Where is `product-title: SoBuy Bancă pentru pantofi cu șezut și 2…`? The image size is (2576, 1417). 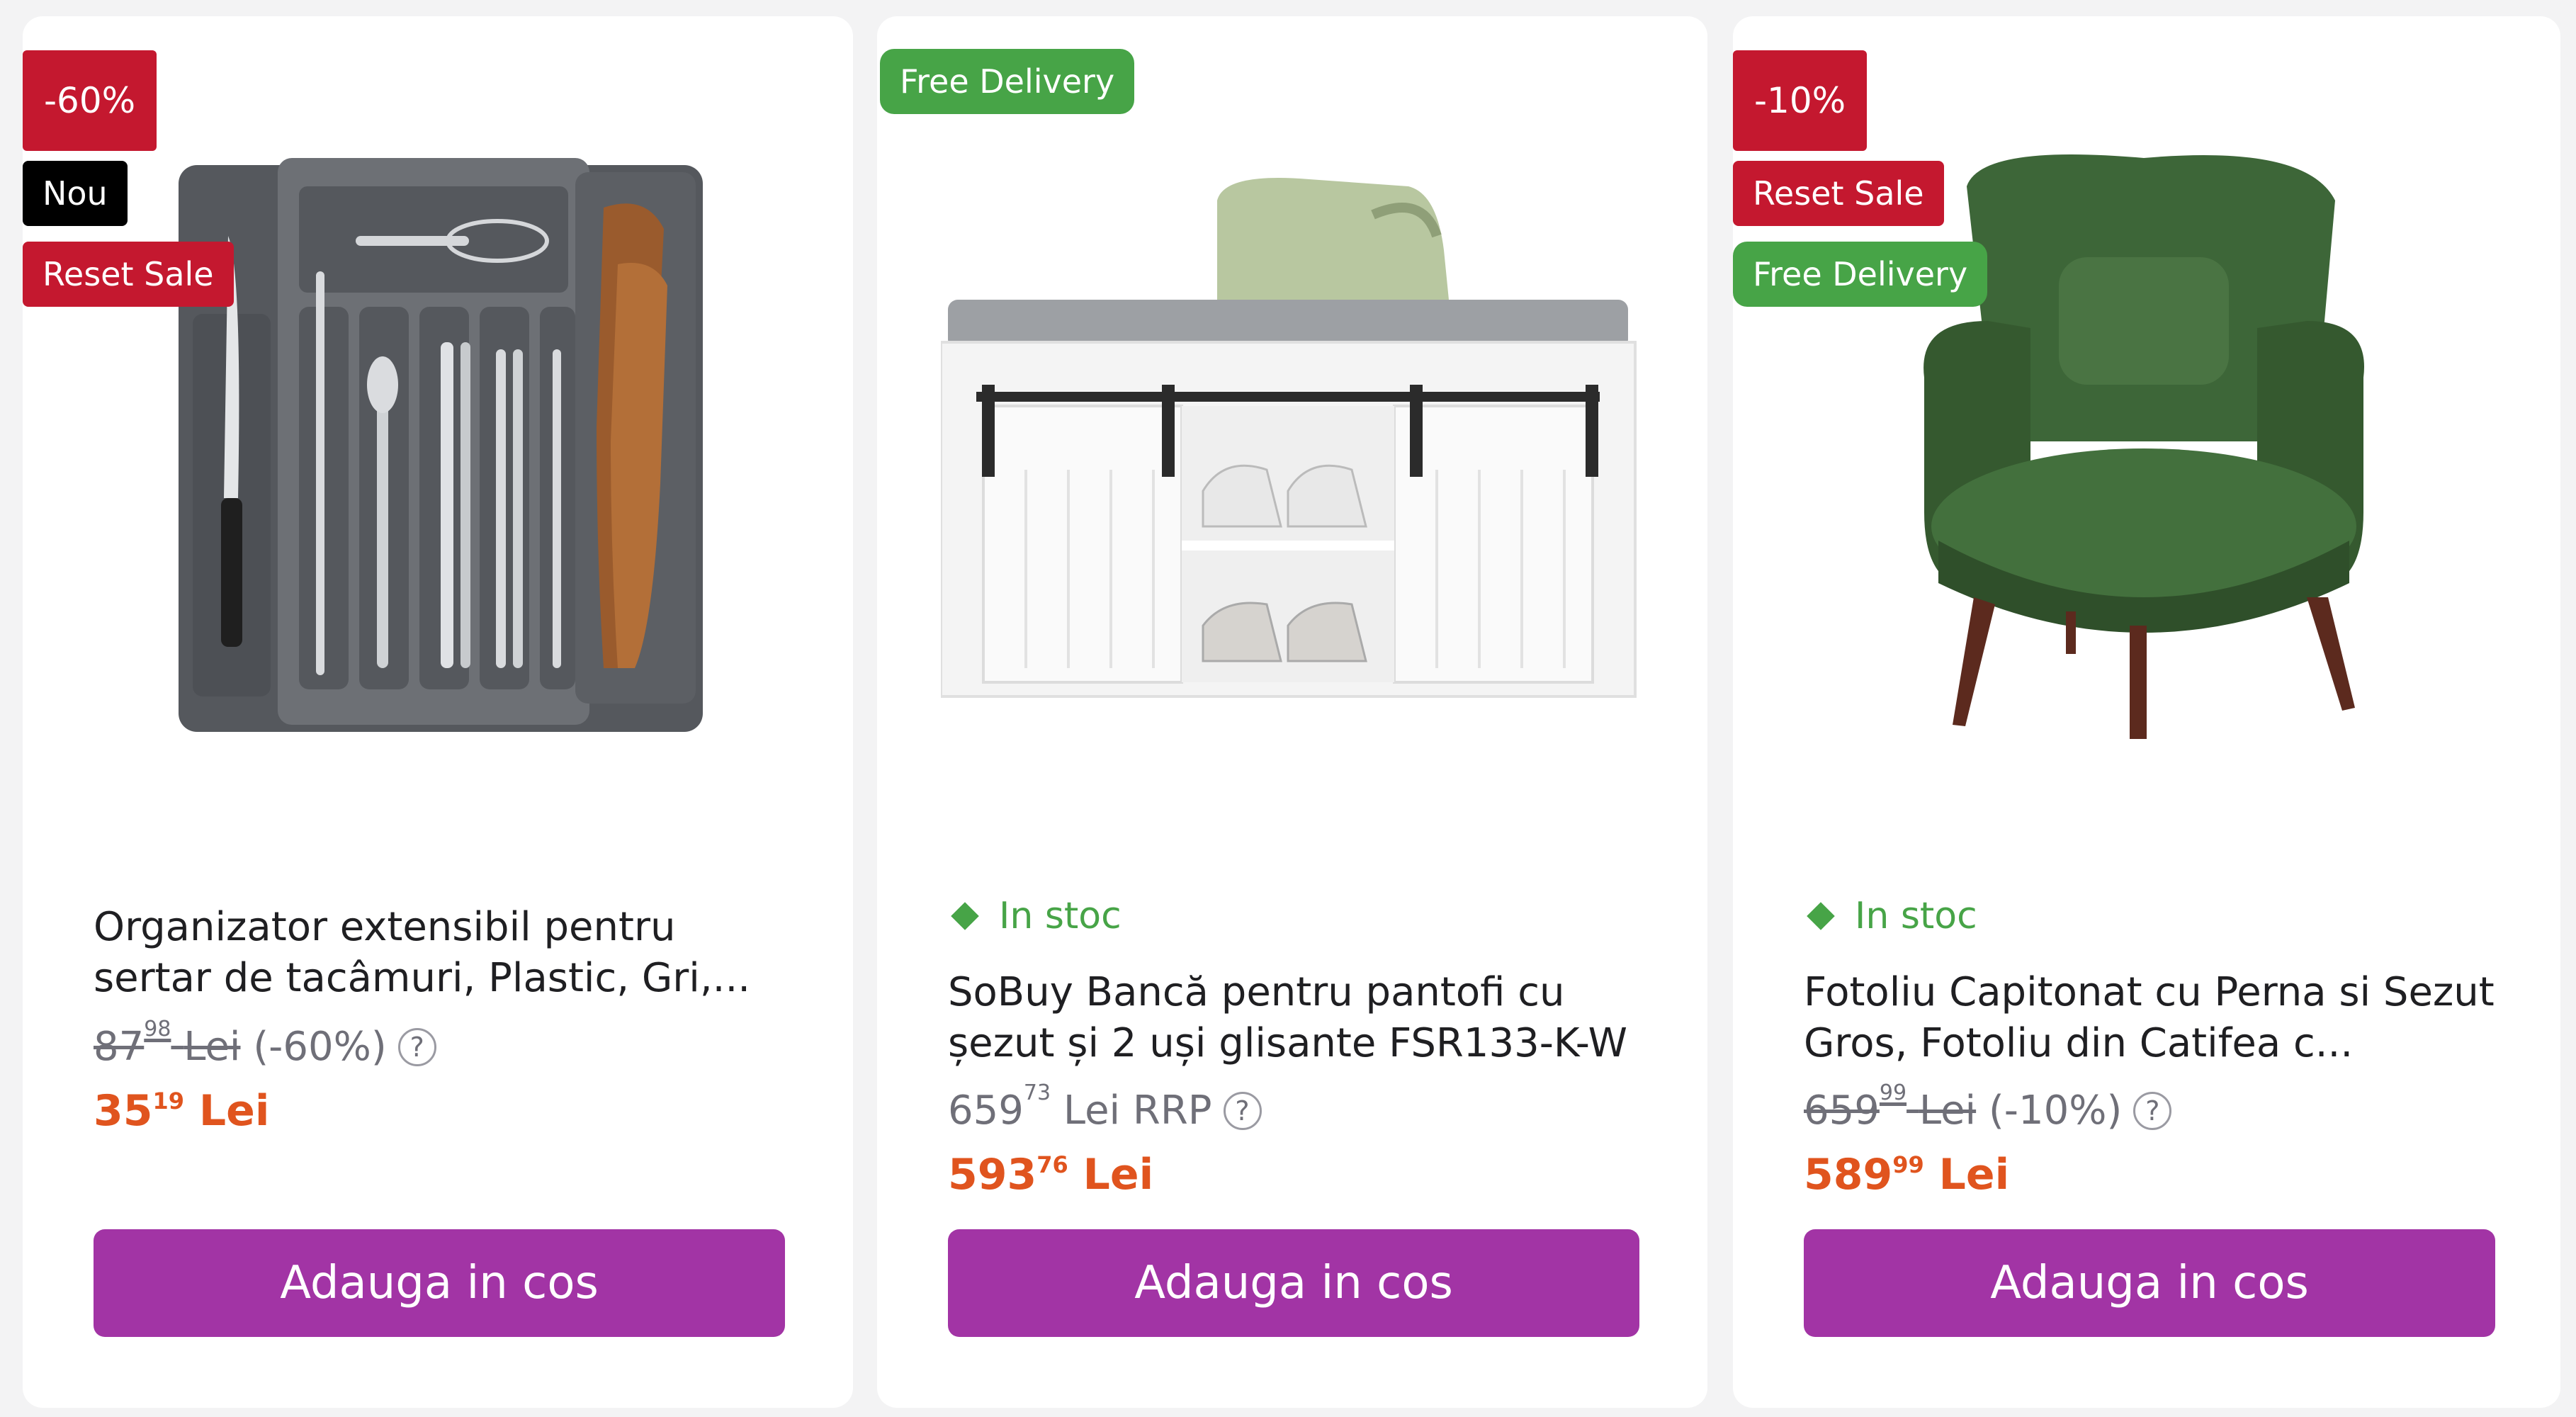
product-title: SoBuy Bancă pentru pantofi cu șezut și 2… is located at coordinates (1295, 1018).